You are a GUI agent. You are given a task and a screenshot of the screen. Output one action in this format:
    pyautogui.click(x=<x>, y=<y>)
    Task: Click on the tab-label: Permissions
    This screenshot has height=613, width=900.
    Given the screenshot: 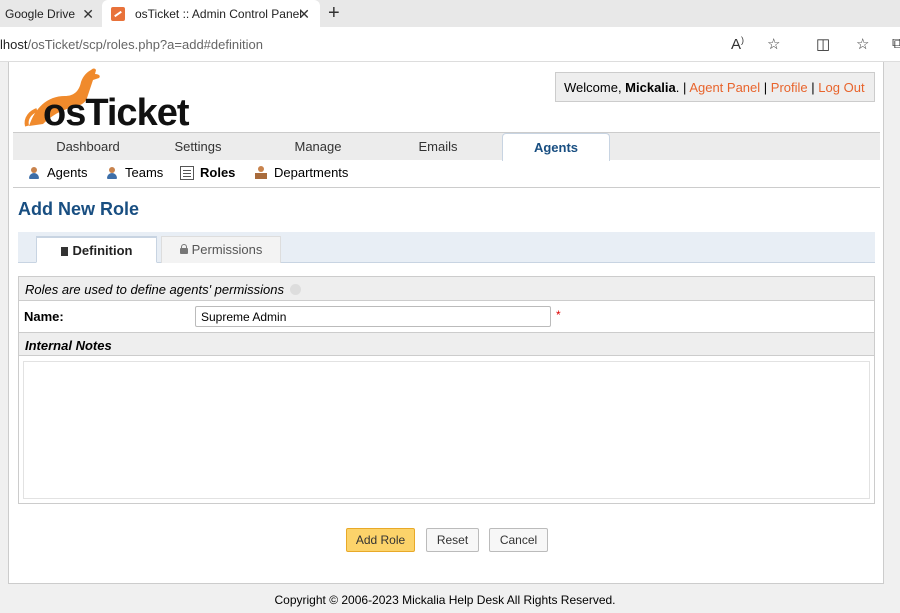 What is the action you would take?
    pyautogui.click(x=227, y=249)
    